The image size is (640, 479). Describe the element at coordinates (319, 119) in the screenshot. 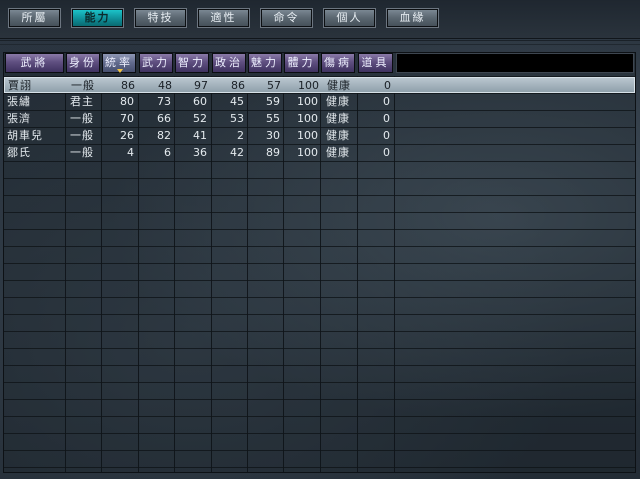

I see `table-row: 張濟 一般 70 66 52 53 55 100 健康 0` at that location.